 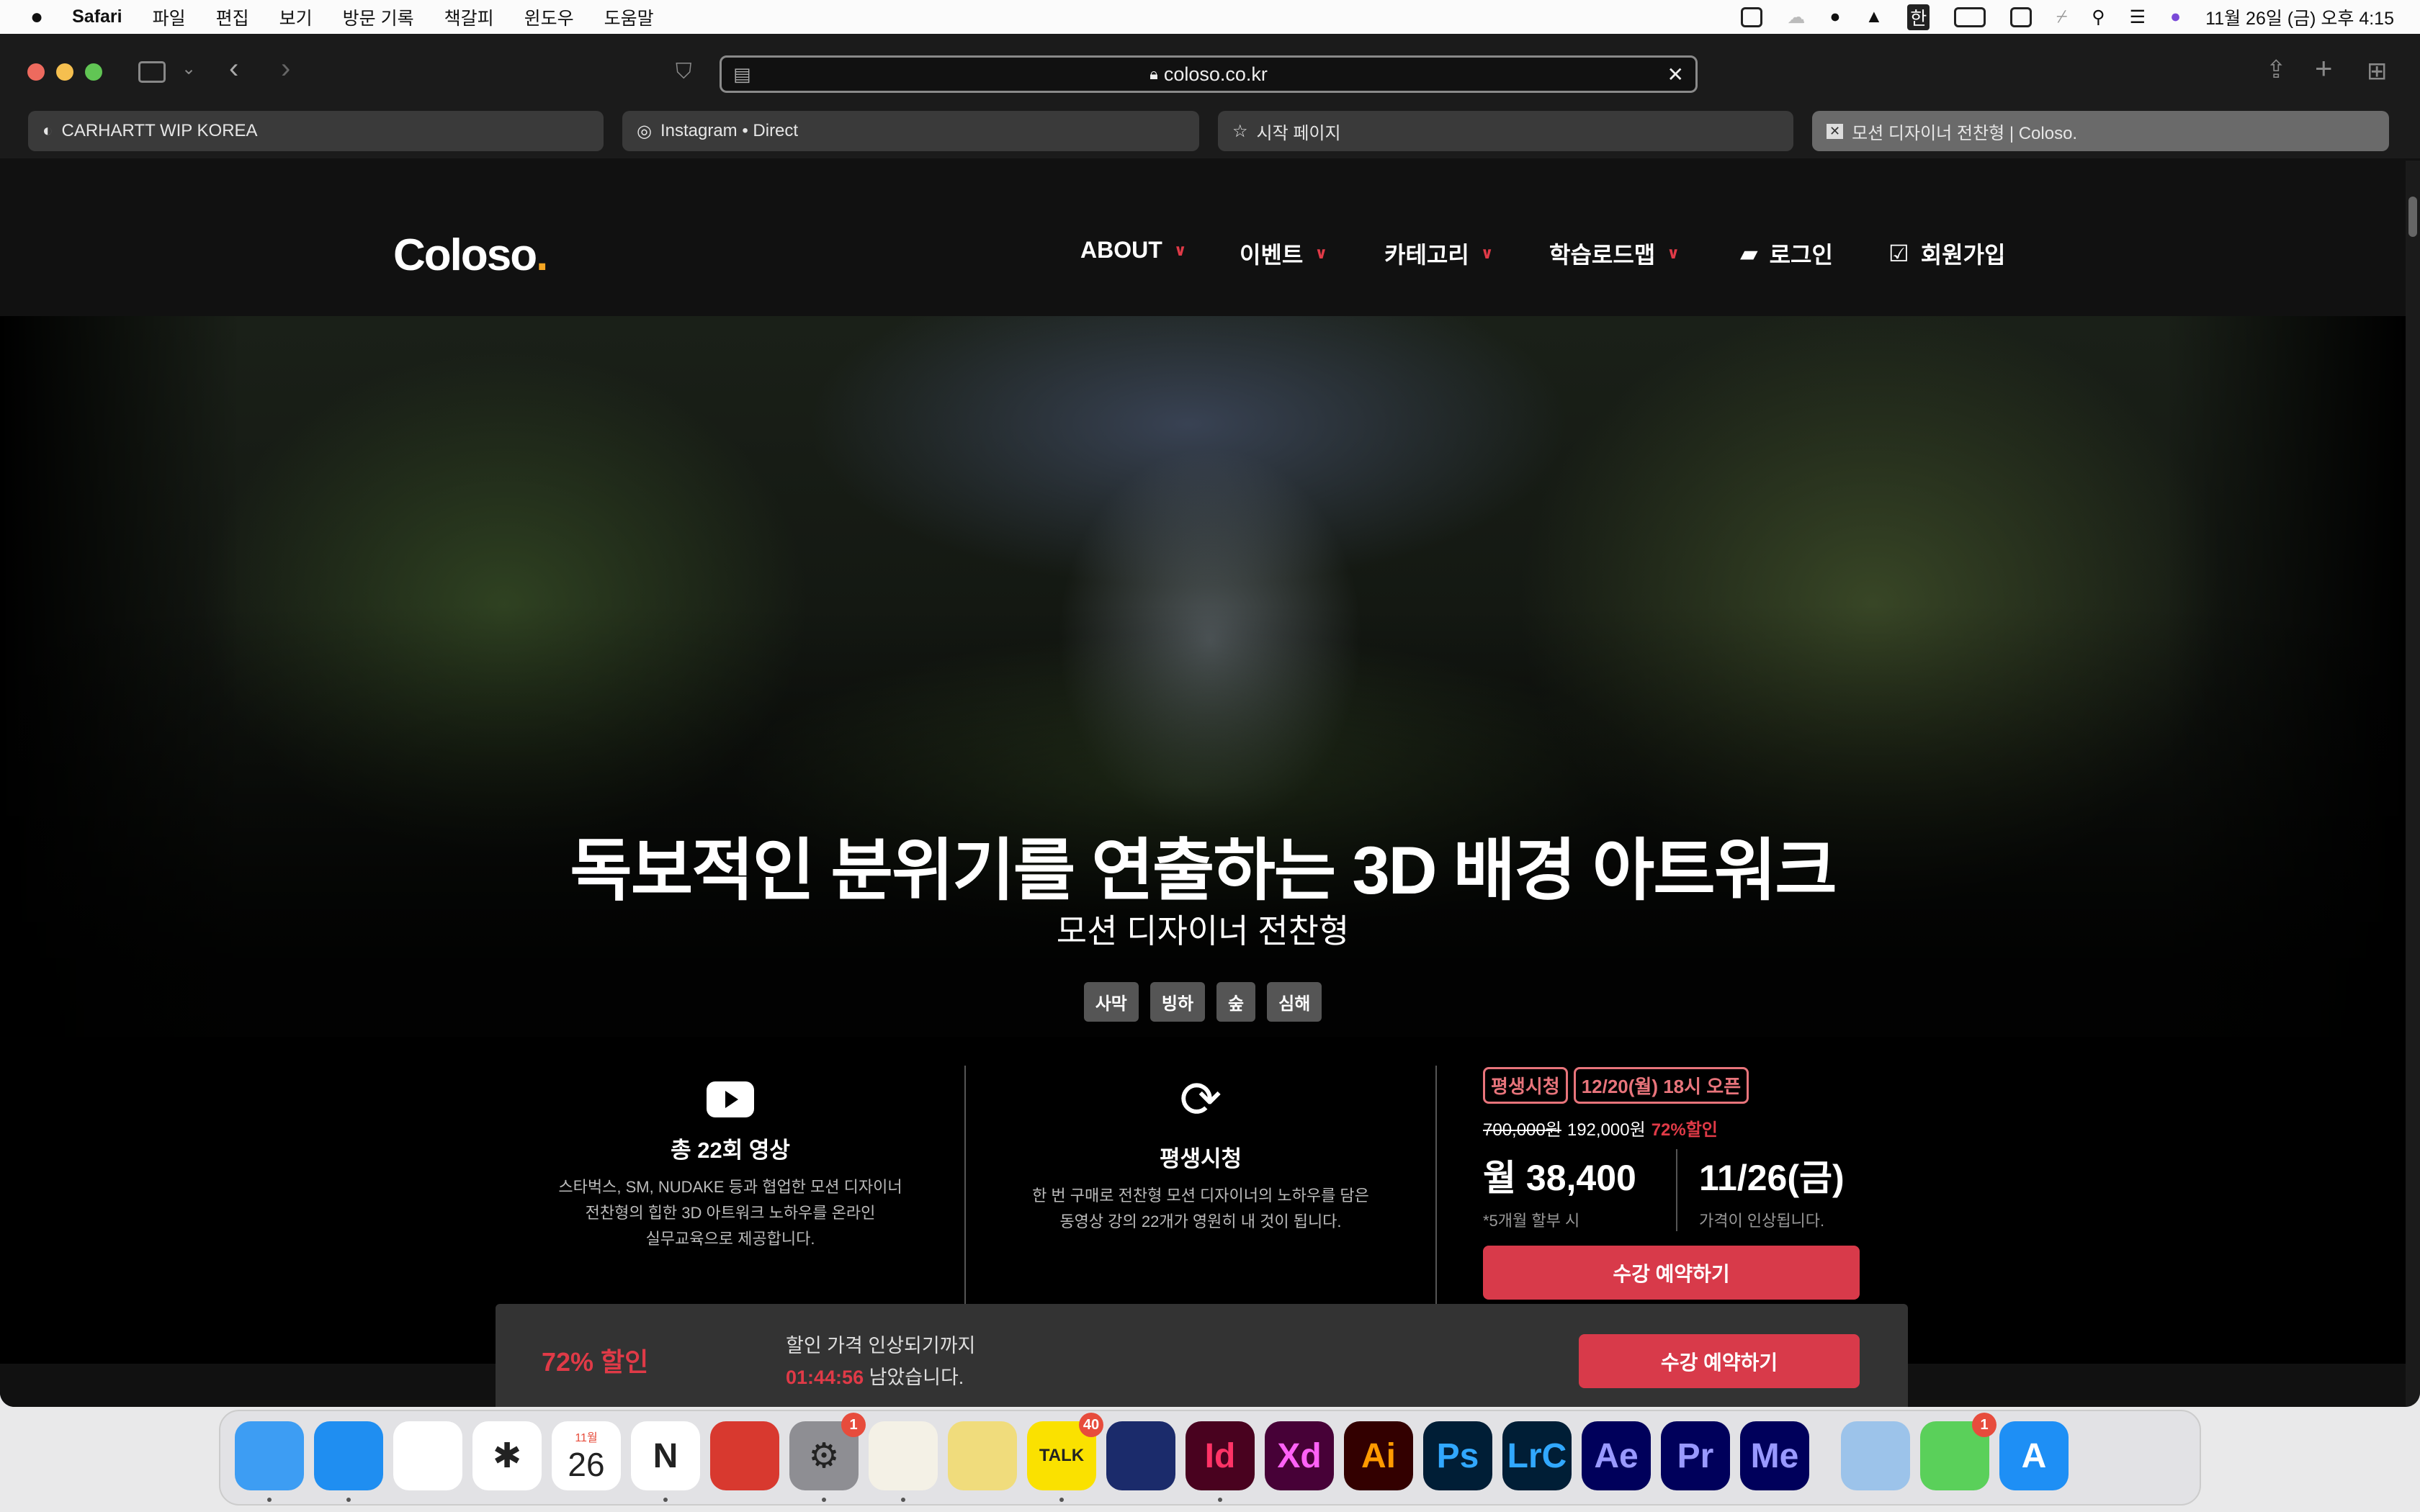 What do you see at coordinates (36, 17) in the screenshot?
I see `apple-icon: ●` at bounding box center [36, 17].